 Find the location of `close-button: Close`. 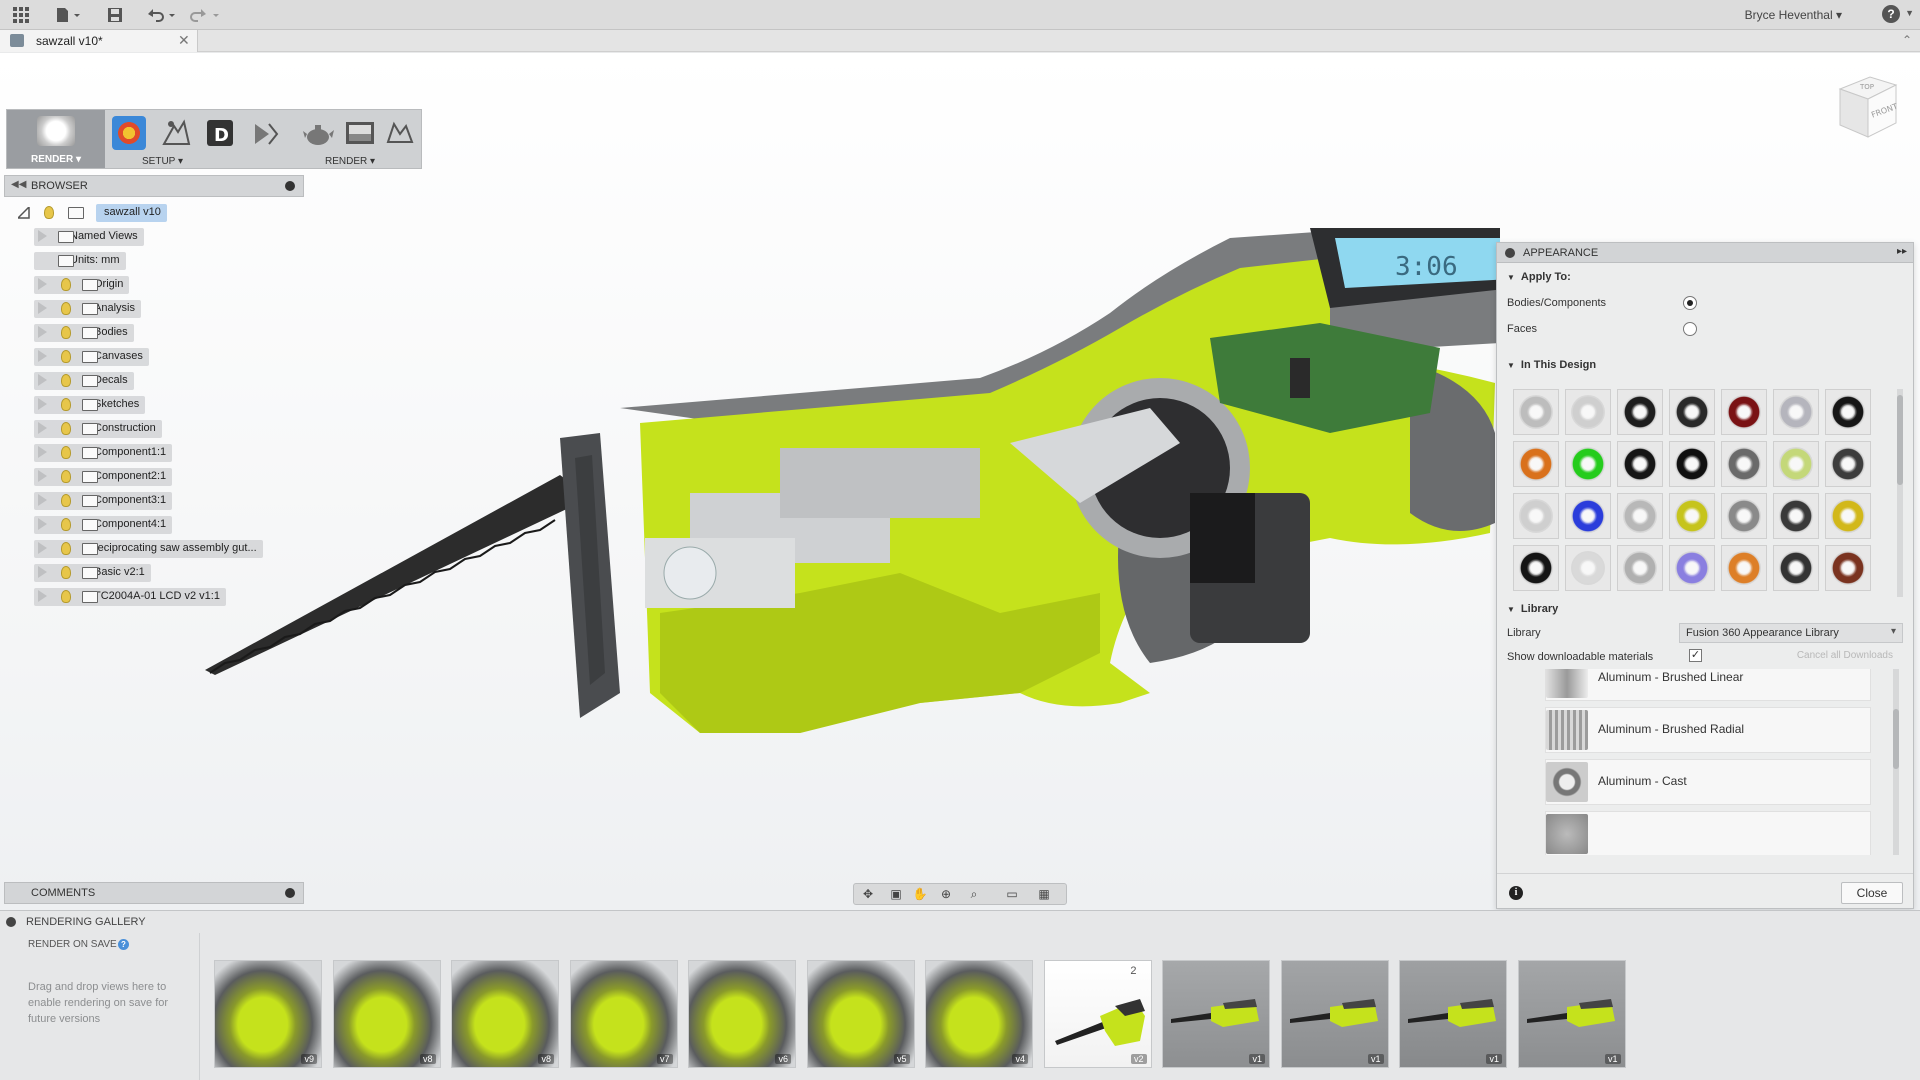

close-button: Close is located at coordinates (1872, 893).